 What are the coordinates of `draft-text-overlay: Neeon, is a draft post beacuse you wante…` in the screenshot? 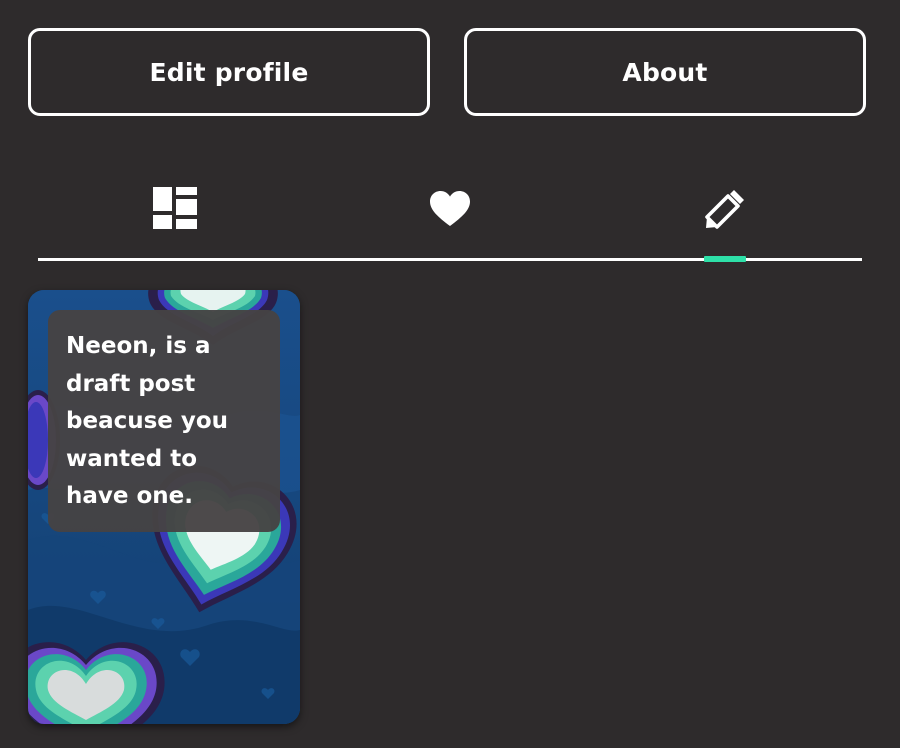 It's located at (164, 421).